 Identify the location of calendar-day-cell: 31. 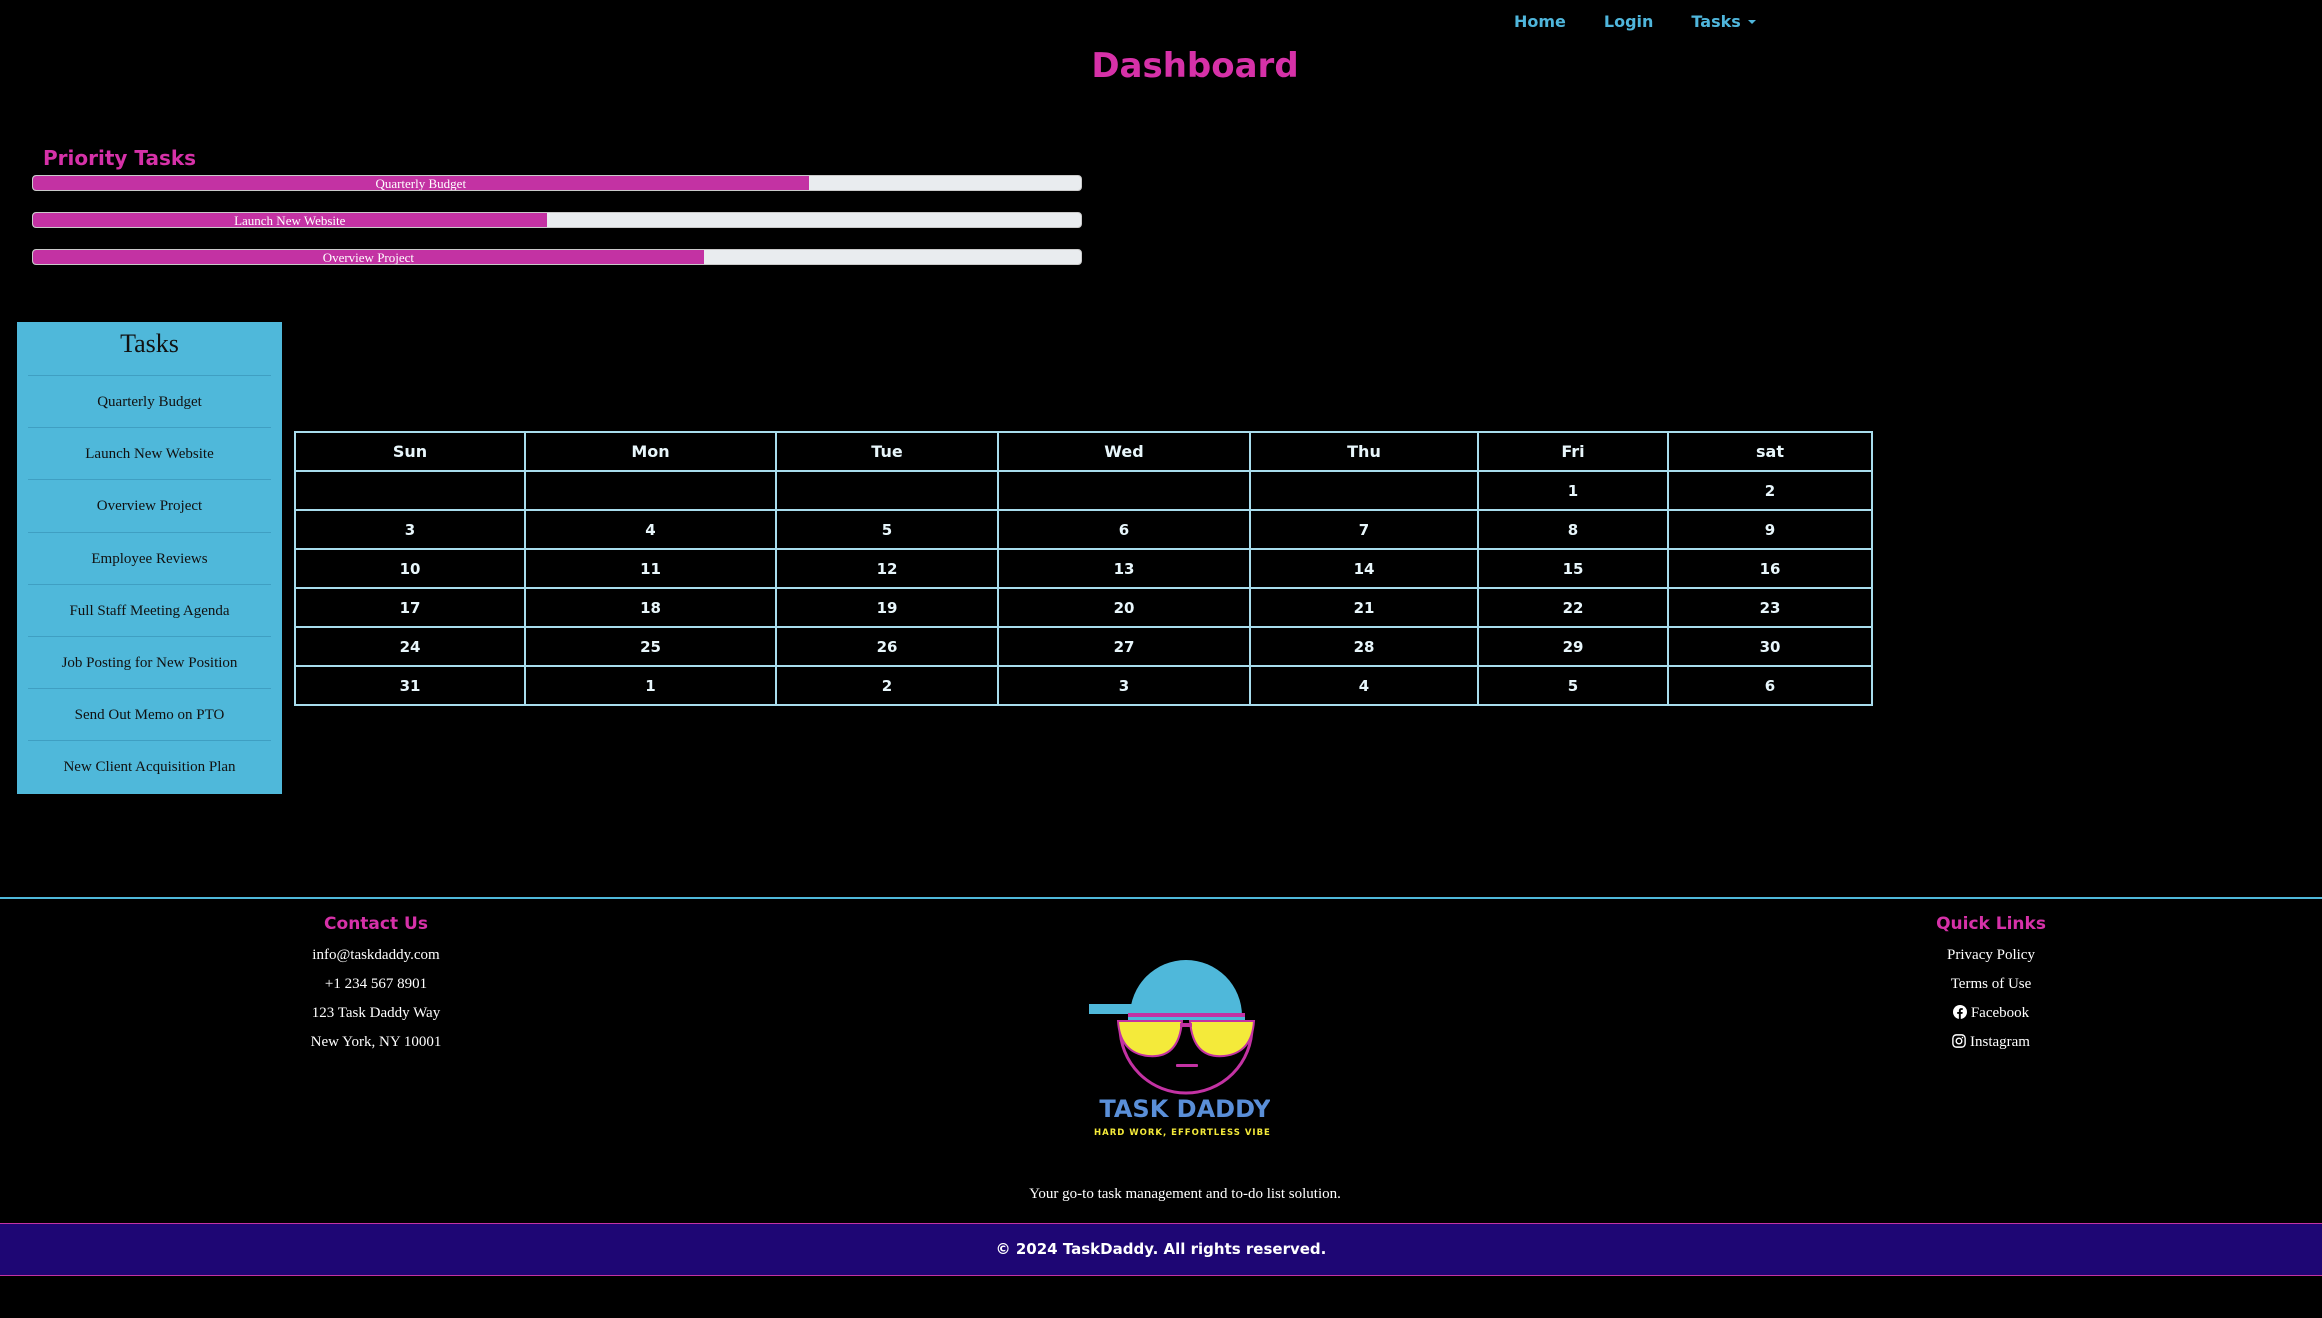
(410, 685).